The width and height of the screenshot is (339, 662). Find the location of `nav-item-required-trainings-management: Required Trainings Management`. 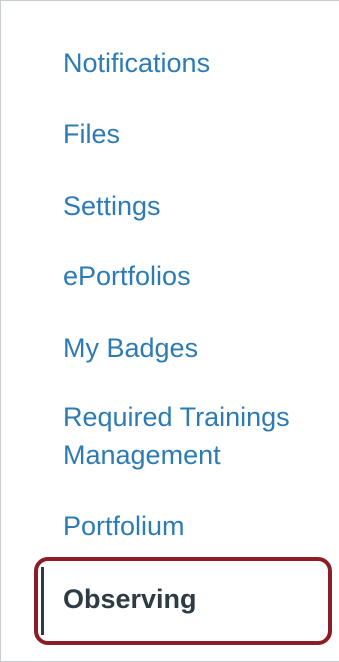

nav-item-required-trainings-management: Required Trainings Management is located at coordinates (198, 436).